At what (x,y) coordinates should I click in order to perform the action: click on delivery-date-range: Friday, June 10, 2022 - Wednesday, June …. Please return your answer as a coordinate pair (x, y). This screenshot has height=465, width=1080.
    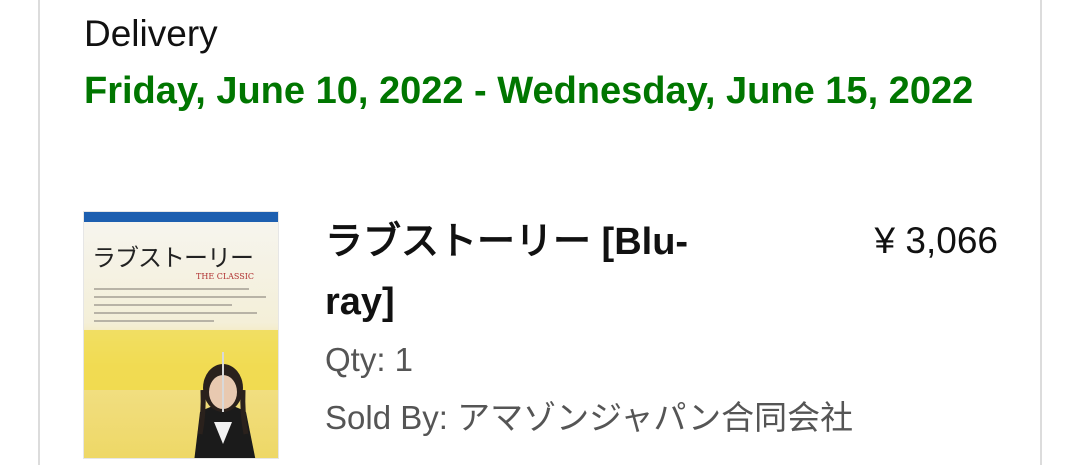
    Looking at the image, I should click on (529, 91).